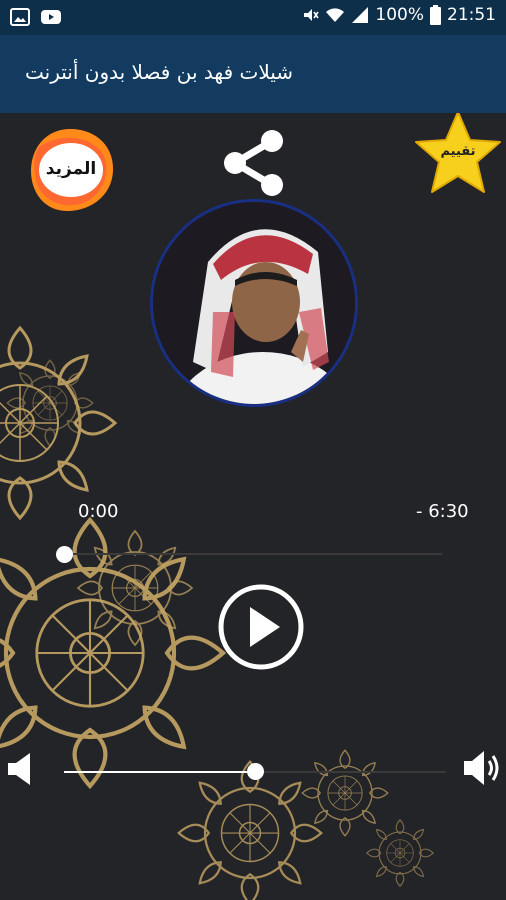 This screenshot has width=506, height=900. What do you see at coordinates (253, 17) in the screenshot?
I see `status-bar: 100% 21:51` at bounding box center [253, 17].